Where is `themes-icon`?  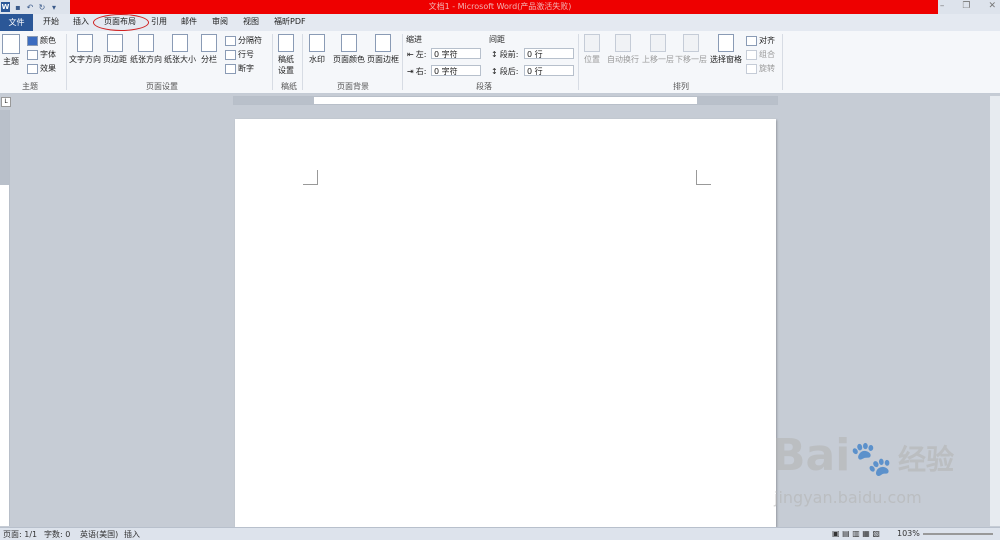 themes-icon is located at coordinates (11, 44).